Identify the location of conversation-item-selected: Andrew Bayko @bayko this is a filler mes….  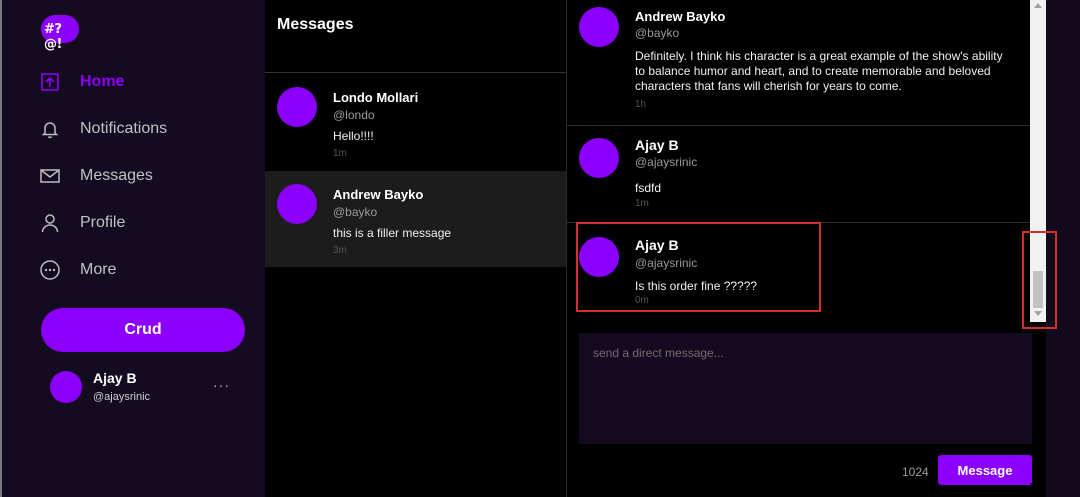
(415, 219).